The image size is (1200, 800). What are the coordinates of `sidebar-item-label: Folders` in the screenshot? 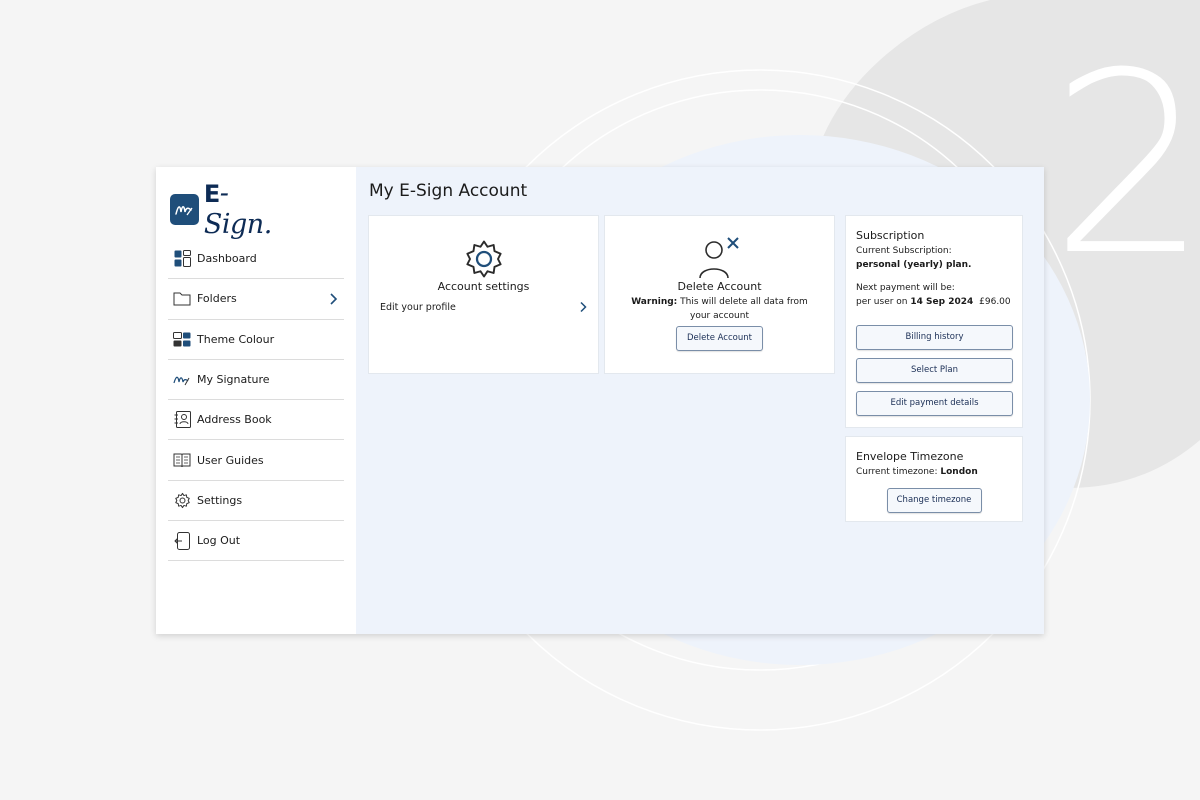 It's located at (217, 299).